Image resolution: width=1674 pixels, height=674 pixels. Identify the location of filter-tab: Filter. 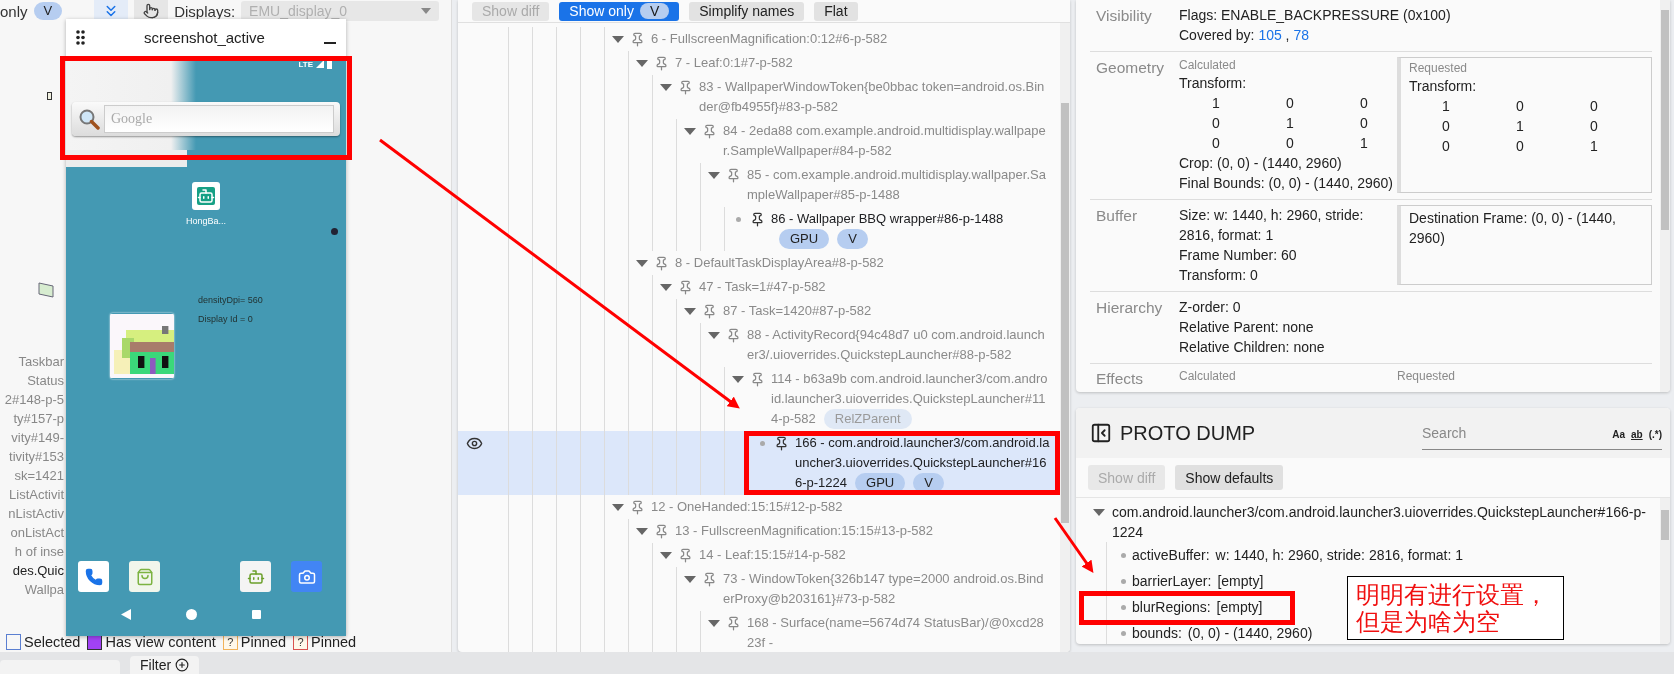
(165, 665).